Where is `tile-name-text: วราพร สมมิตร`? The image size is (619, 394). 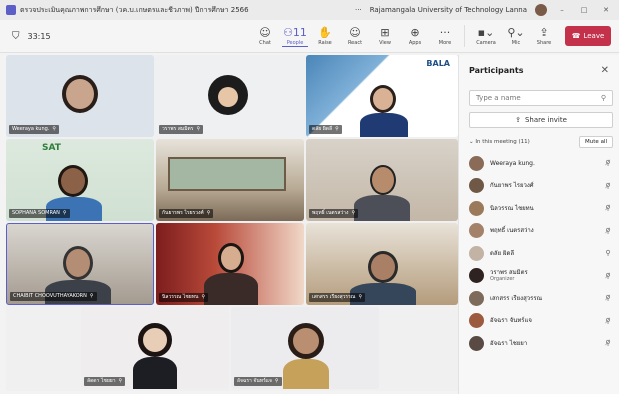 tile-name-text: วราพร สมมิตร is located at coordinates (178, 129).